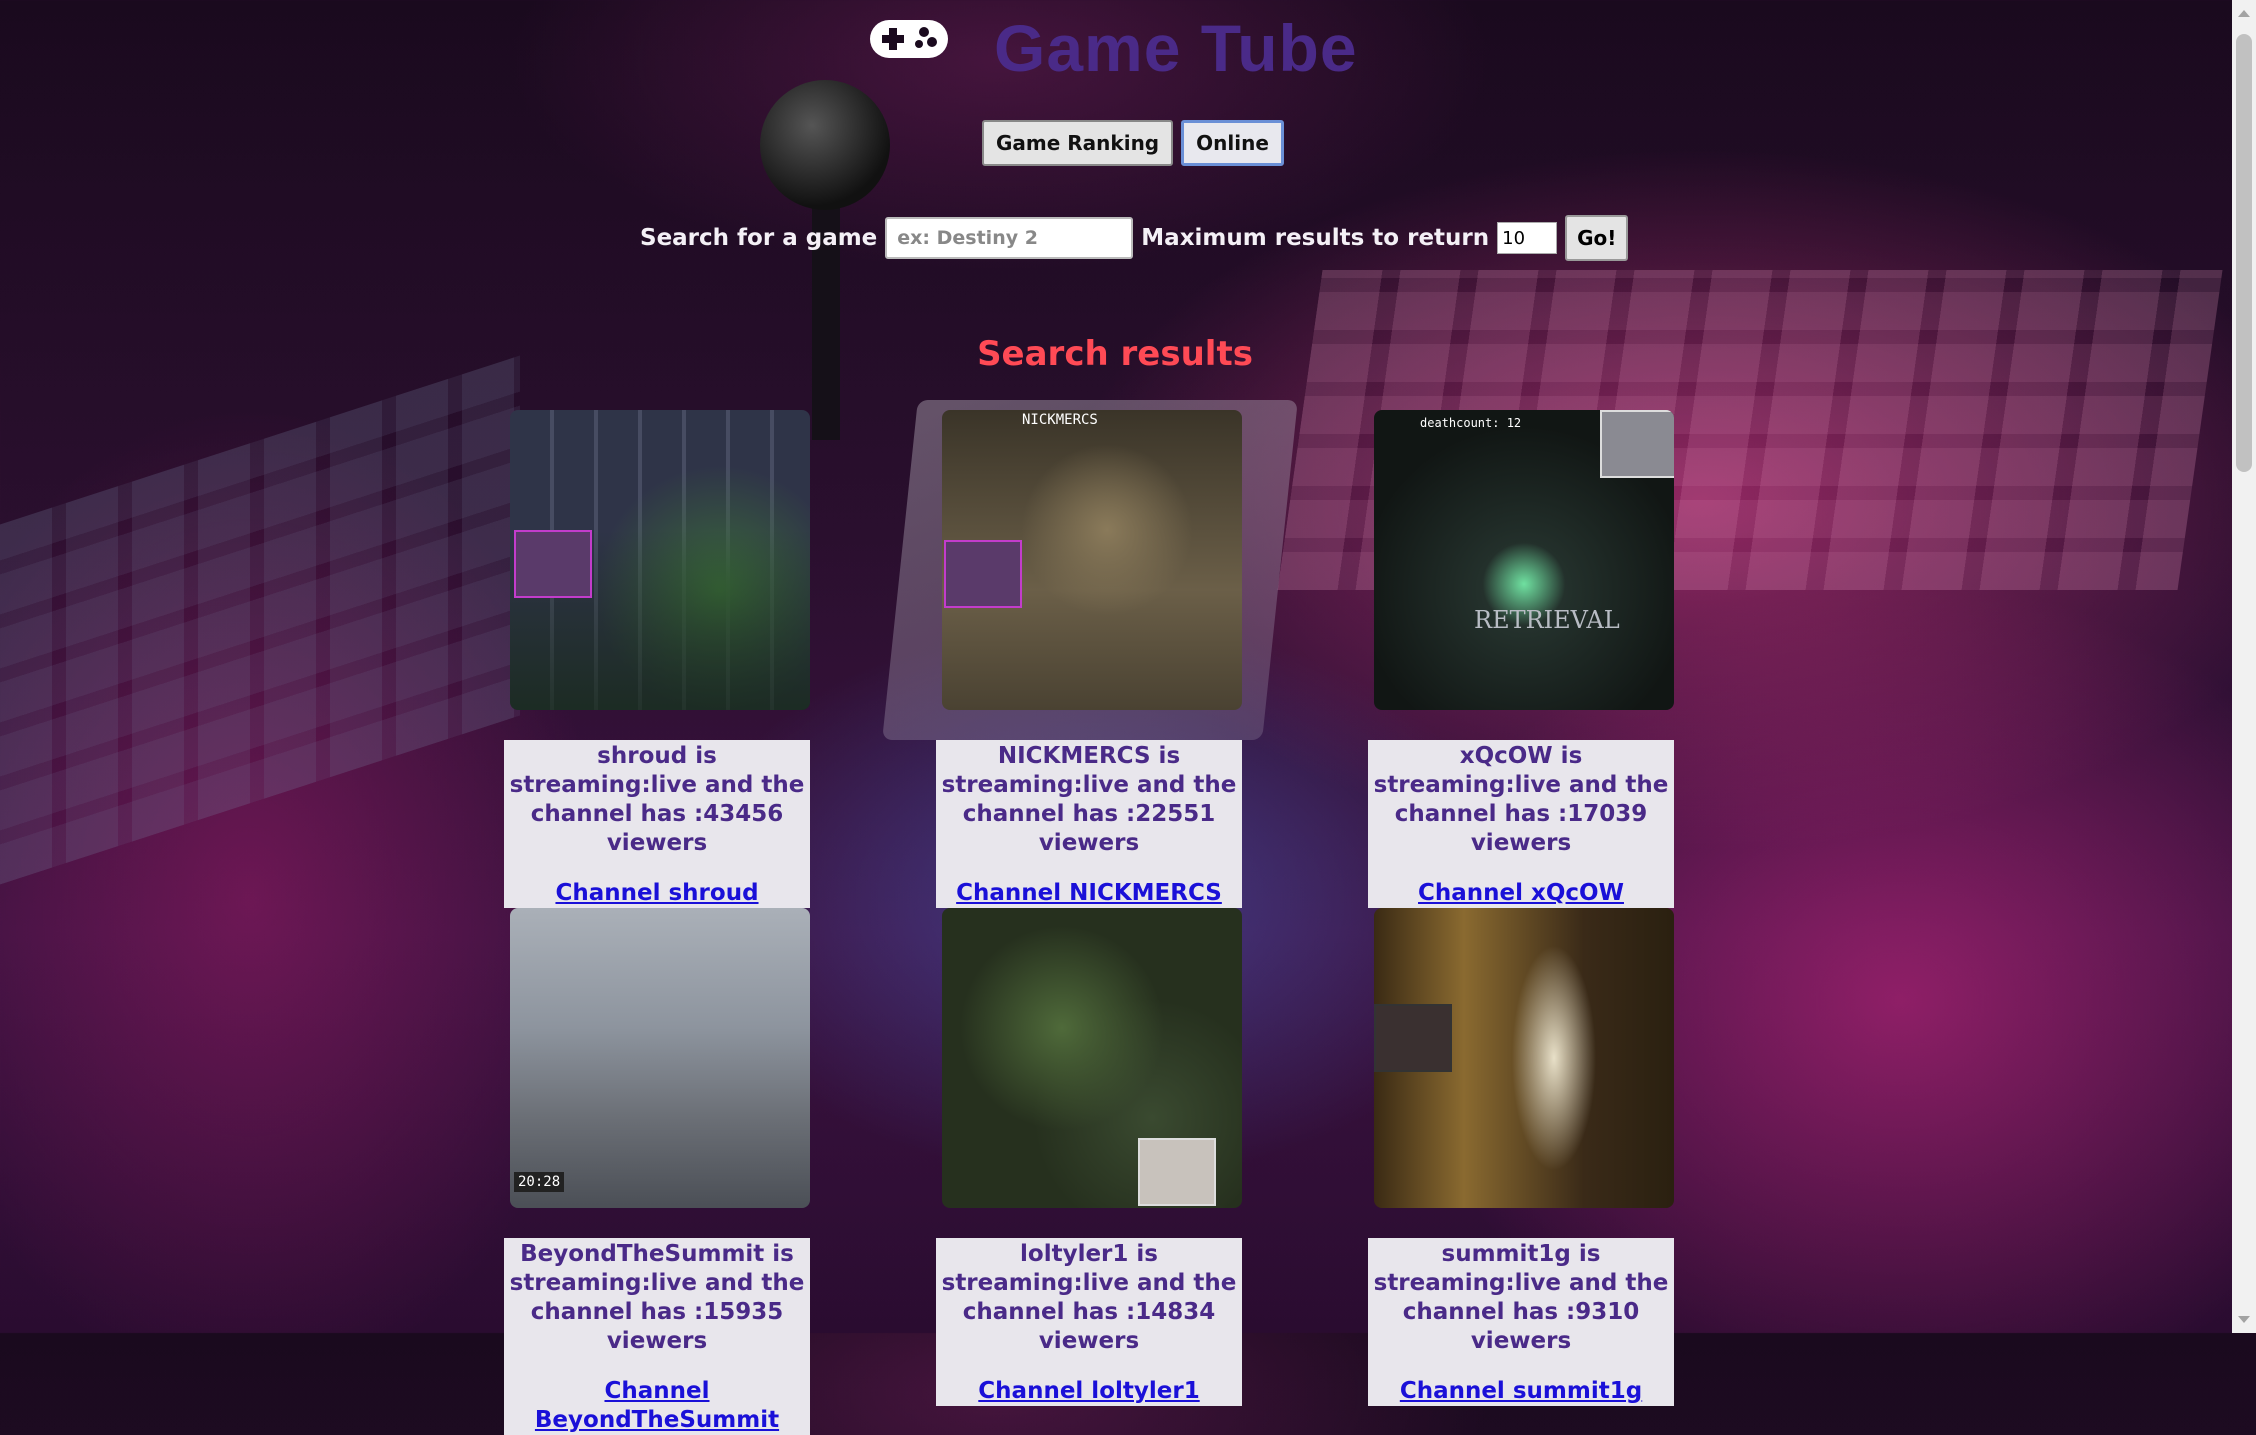 This screenshot has width=2256, height=1435. I want to click on stream-thumbnail: deathcount: 12 RETRIEVAL, so click(1524, 560).